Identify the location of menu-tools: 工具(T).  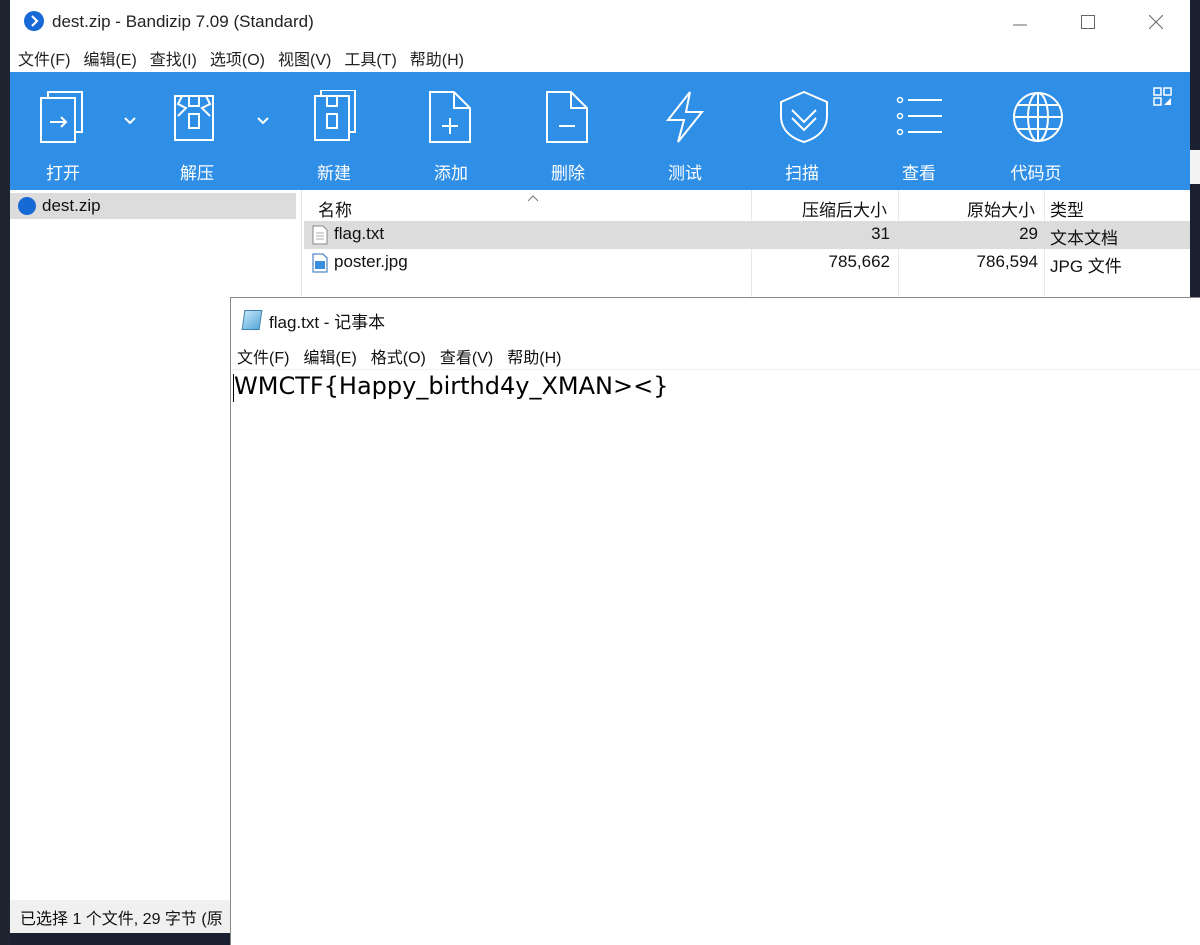
(370, 58).